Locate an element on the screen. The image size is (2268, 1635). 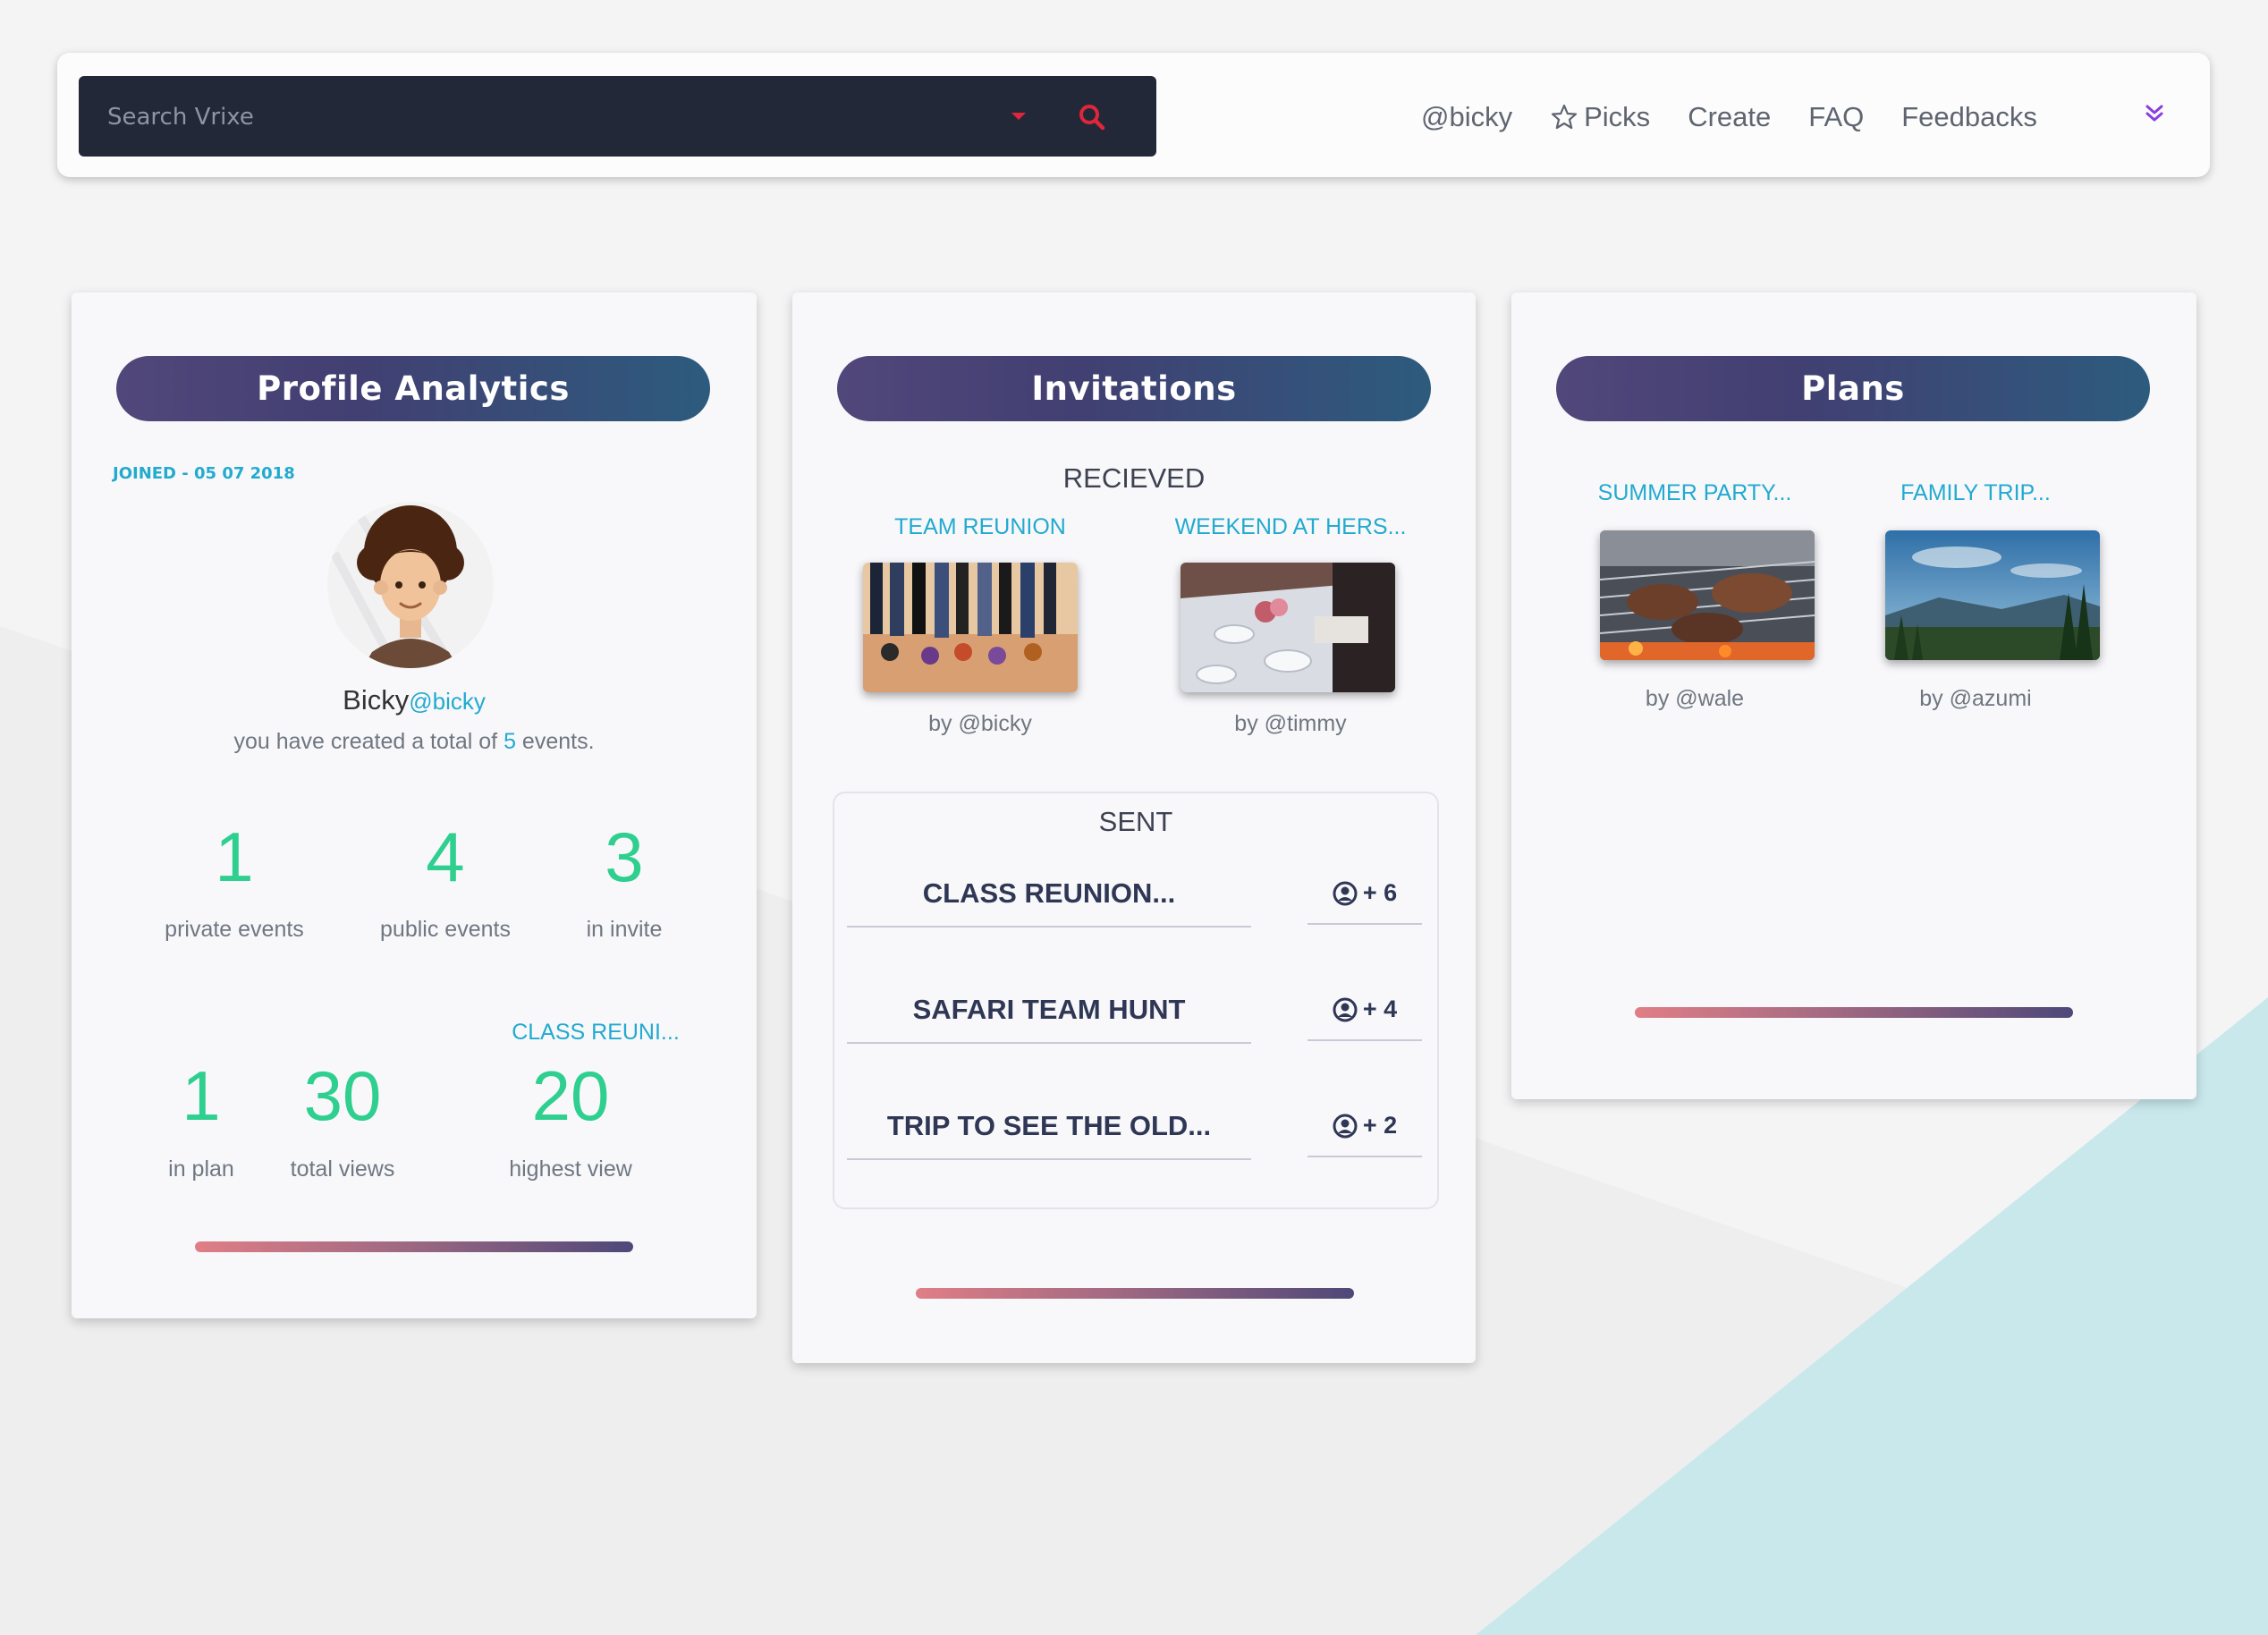
received-invite-author: by @bicky is located at coordinates (980, 724).